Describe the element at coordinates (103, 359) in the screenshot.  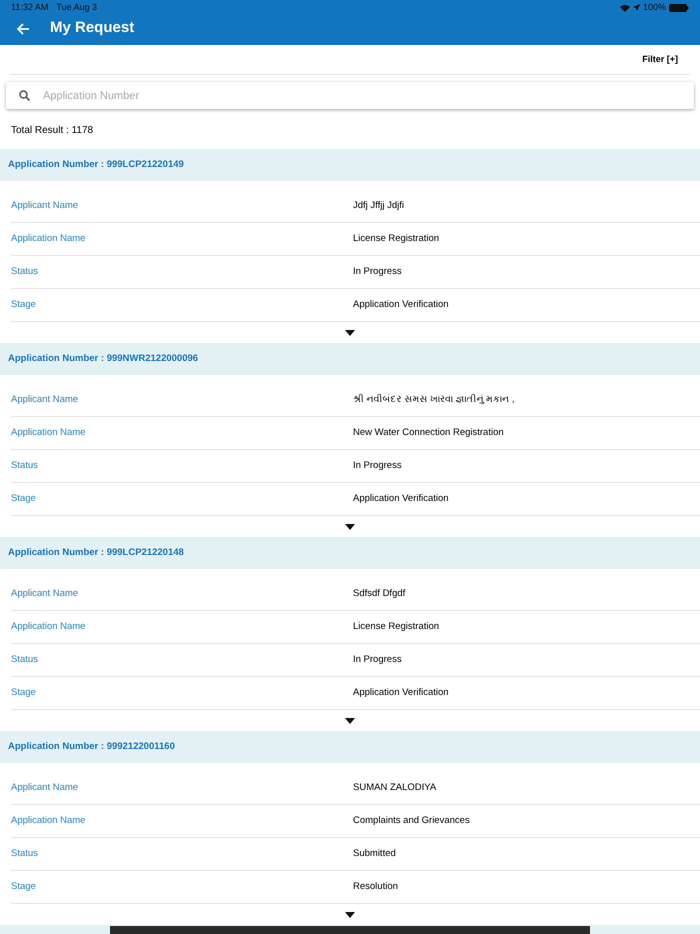
I see `application-number: Application Number : 999NWR2122000096` at that location.